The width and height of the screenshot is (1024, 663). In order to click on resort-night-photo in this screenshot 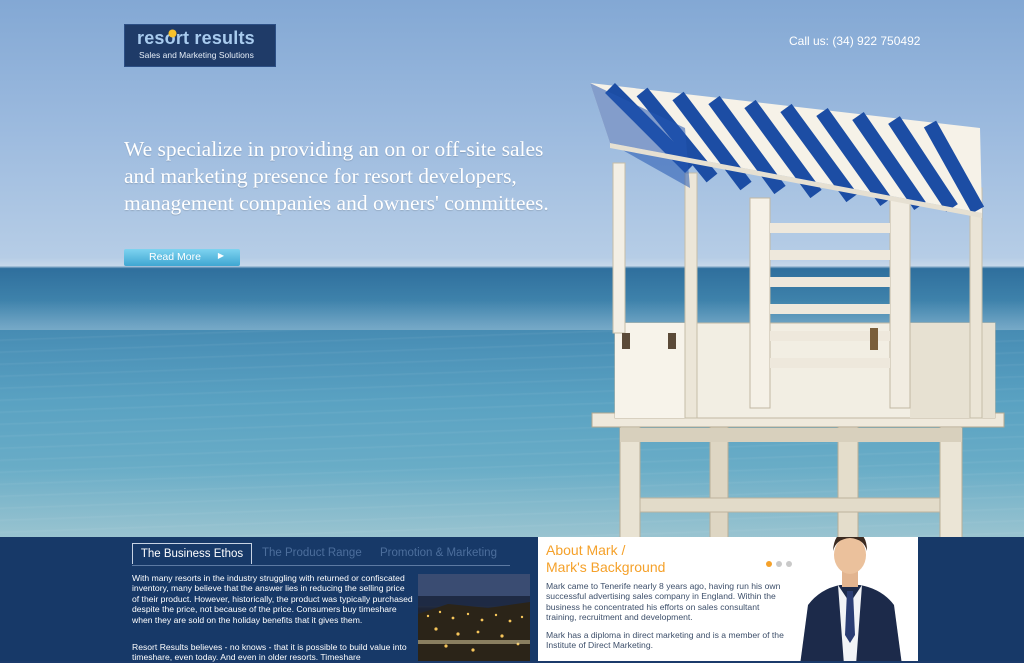, I will do `click(474, 617)`.